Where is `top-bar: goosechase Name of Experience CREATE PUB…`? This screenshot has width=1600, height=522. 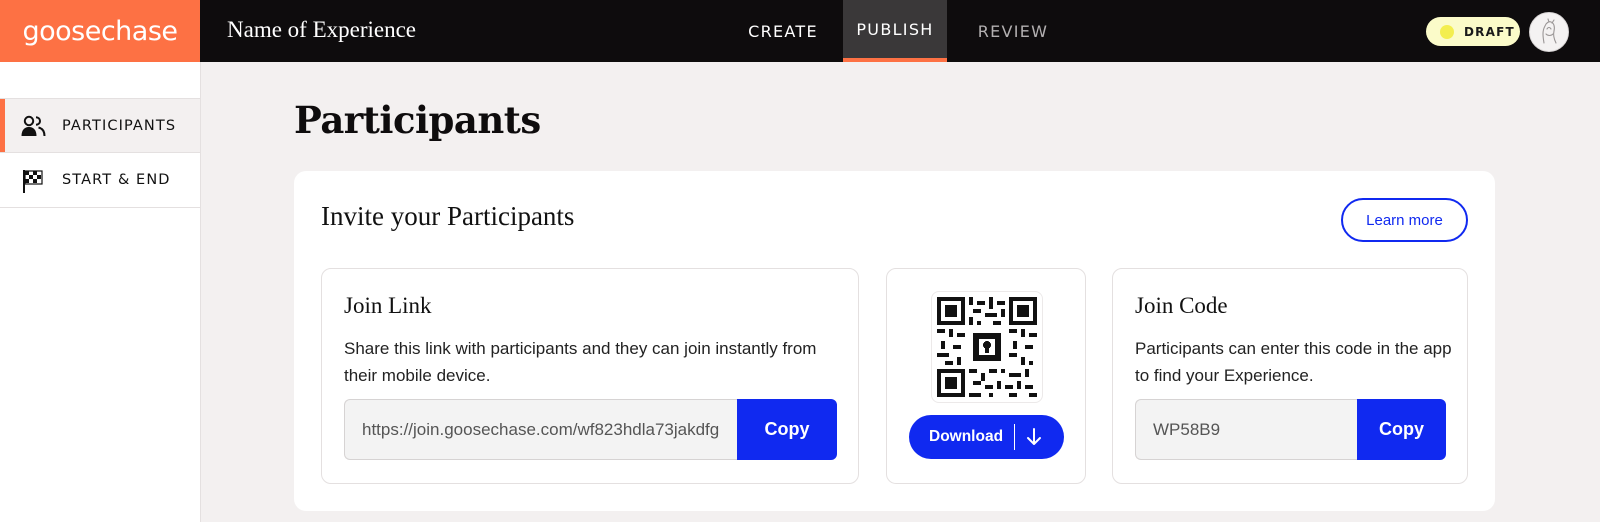 top-bar: goosechase Name of Experience CREATE PUB… is located at coordinates (800, 31).